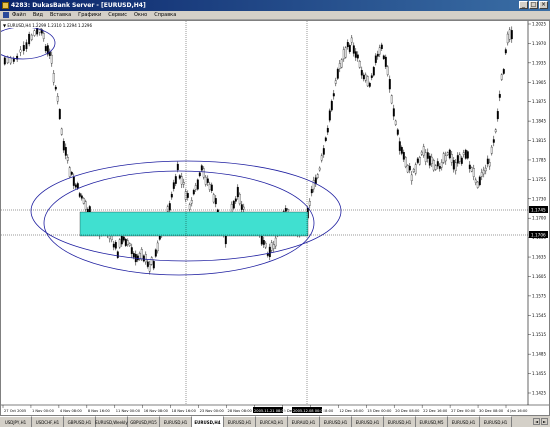 The image size is (550, 427). I want to click on minimize-button: _, so click(523, 5).